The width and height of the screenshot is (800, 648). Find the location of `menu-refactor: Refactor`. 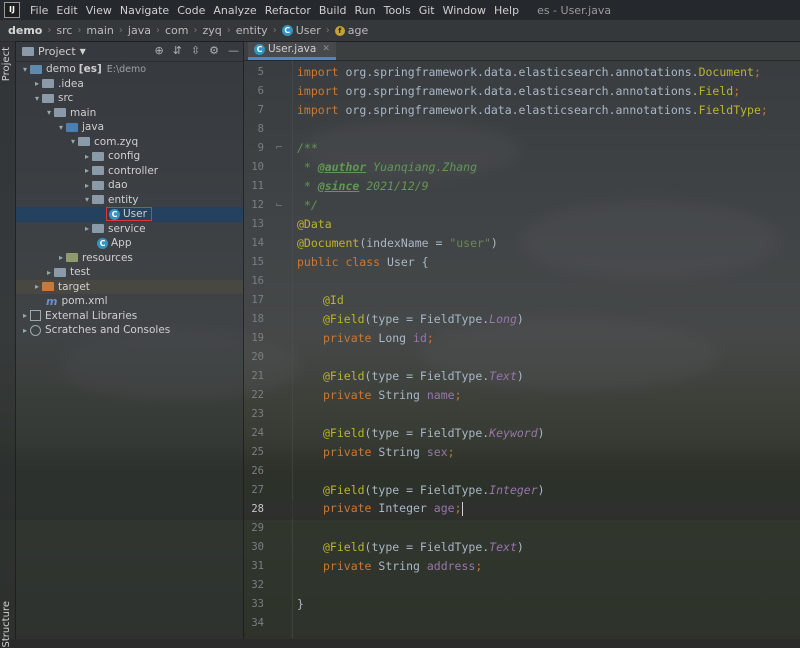

menu-refactor: Refactor is located at coordinates (288, 10).